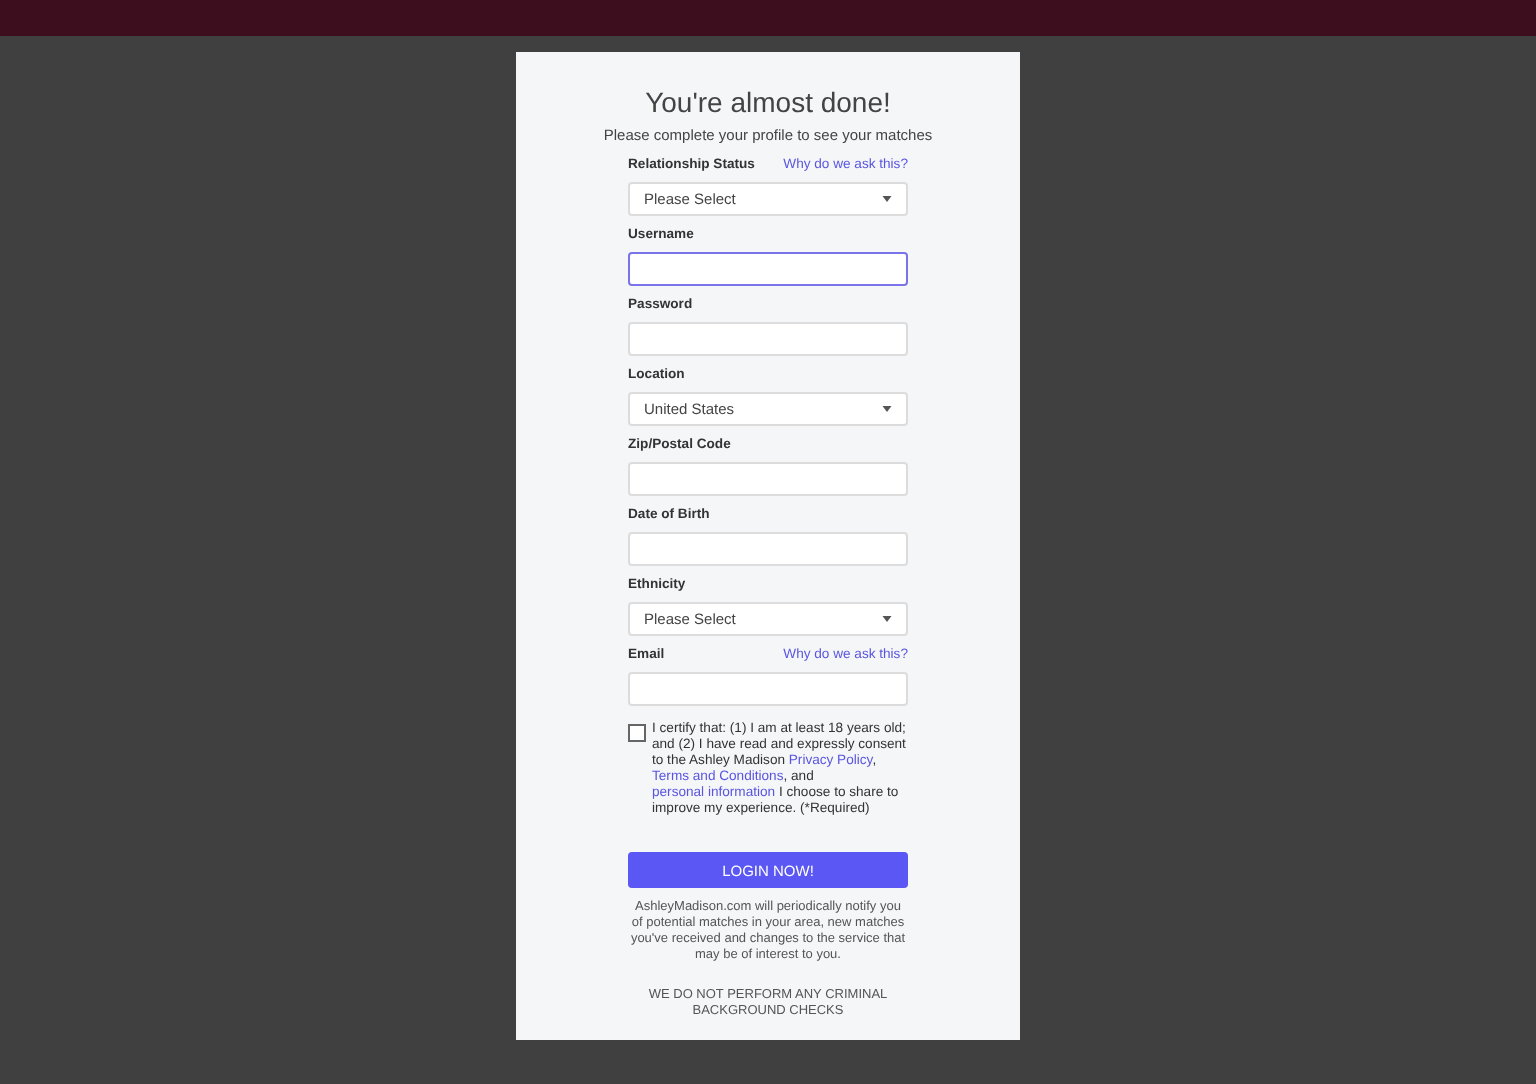  What do you see at coordinates (768, 102) in the screenshot?
I see `dialog-title: You're almost done!` at bounding box center [768, 102].